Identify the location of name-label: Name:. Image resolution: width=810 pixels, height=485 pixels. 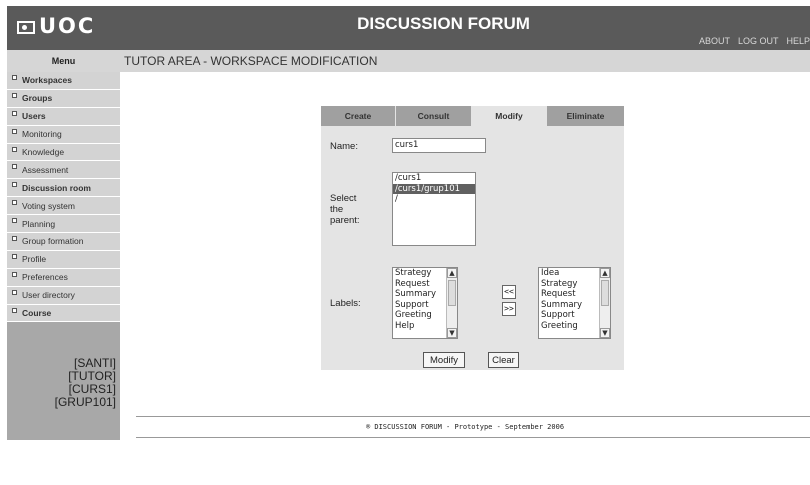
(344, 146).